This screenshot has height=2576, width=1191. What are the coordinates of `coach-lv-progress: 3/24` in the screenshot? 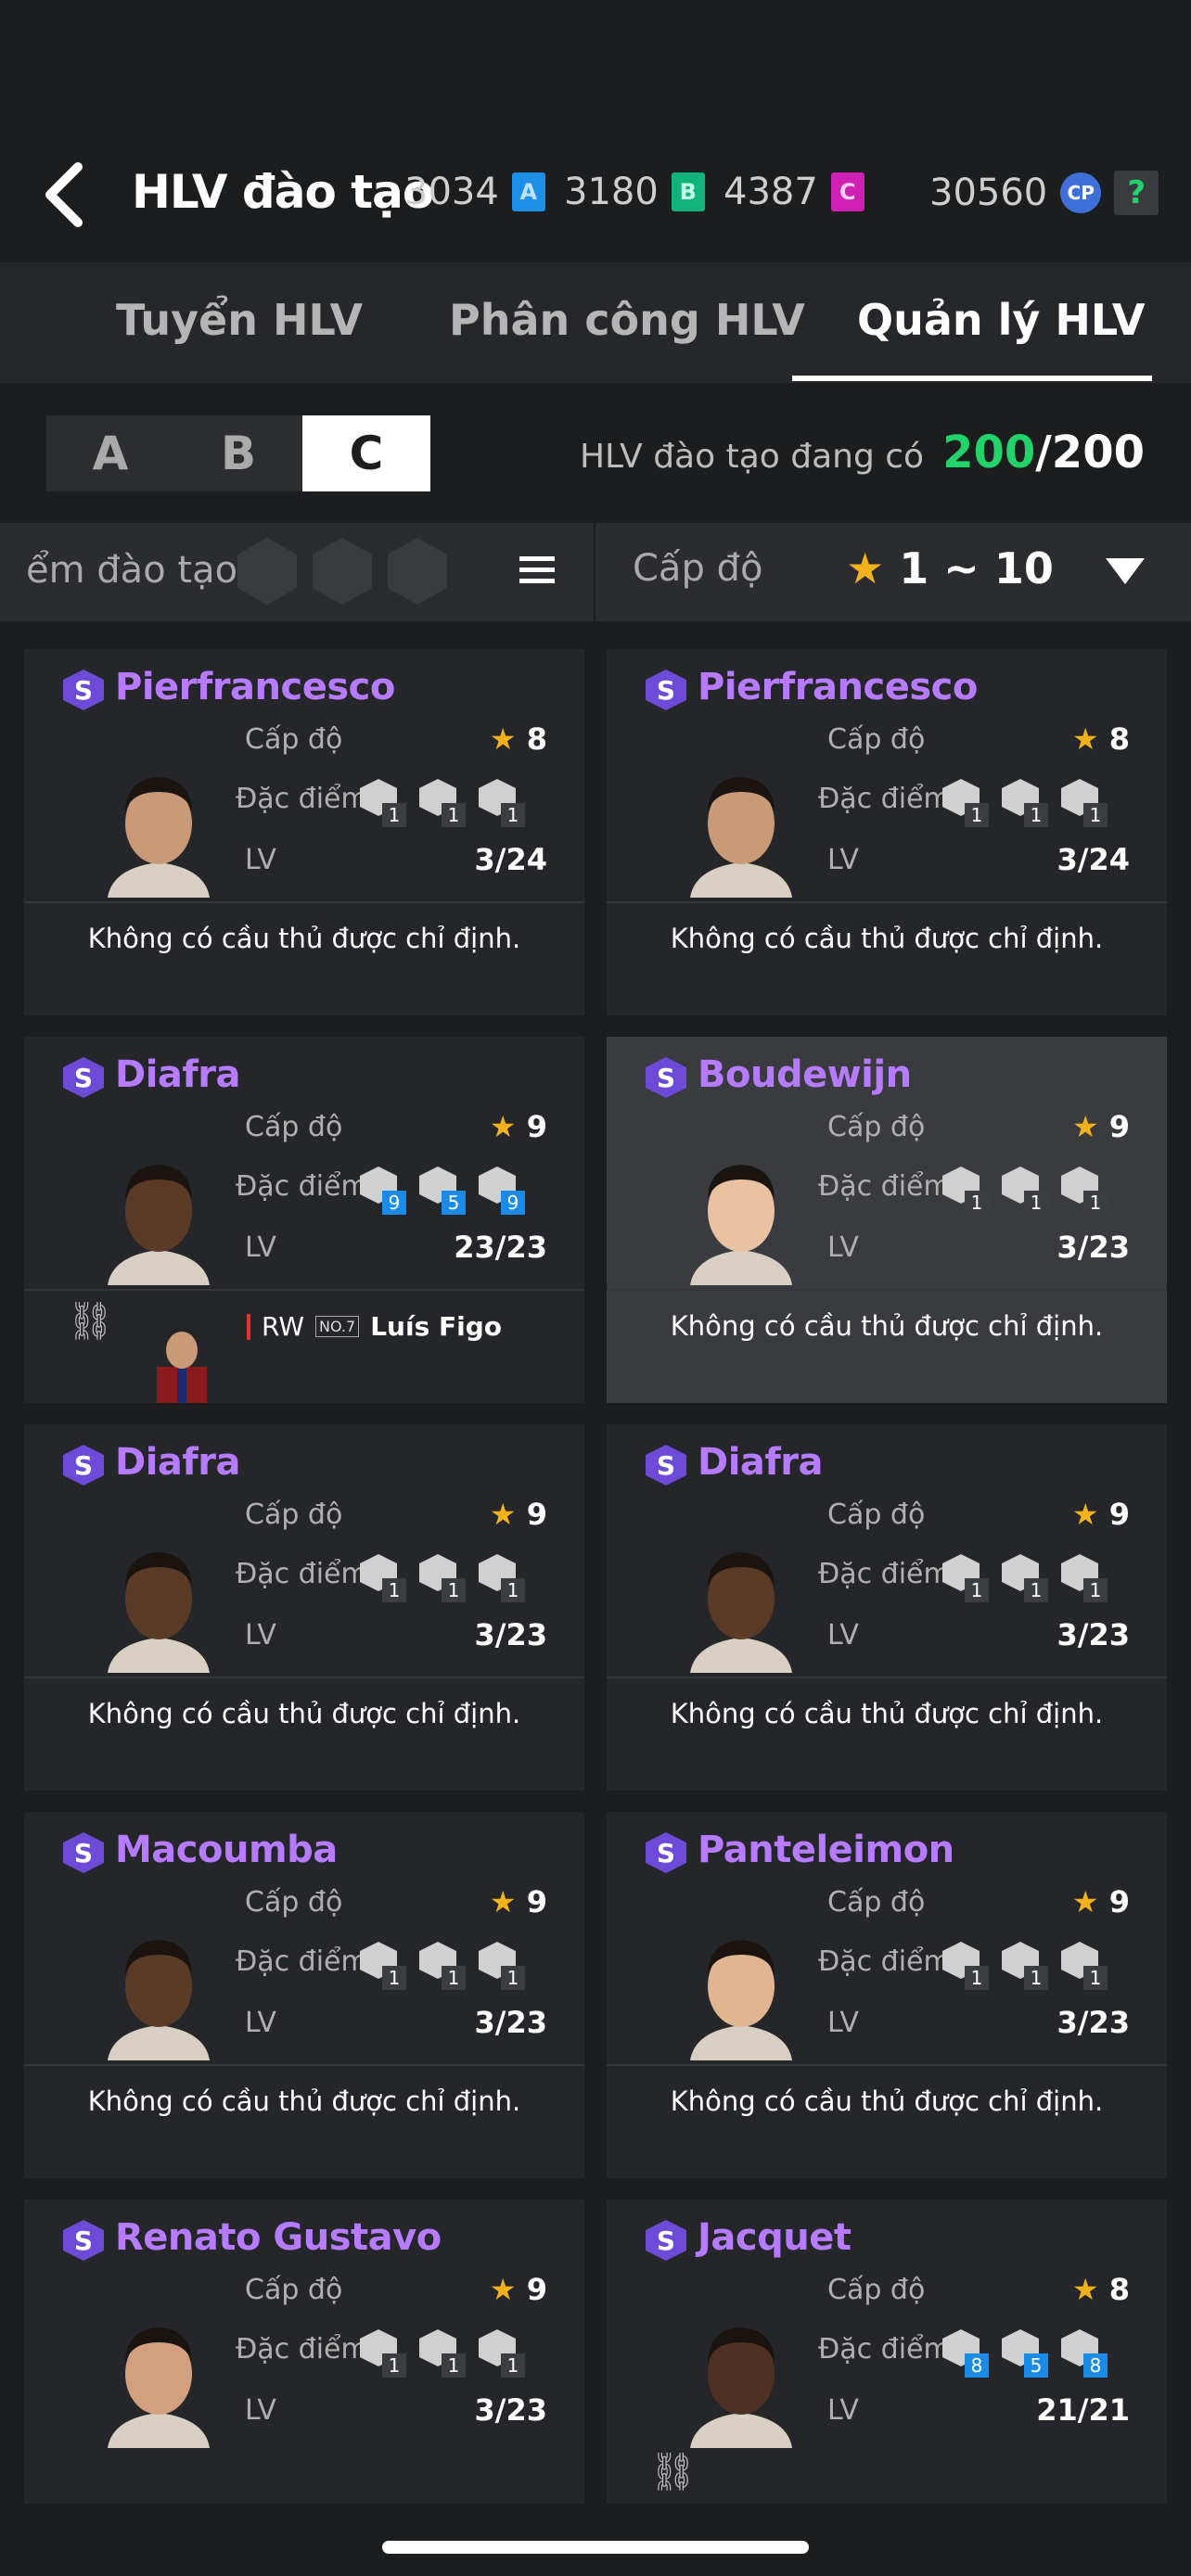 It's located at (510, 860).